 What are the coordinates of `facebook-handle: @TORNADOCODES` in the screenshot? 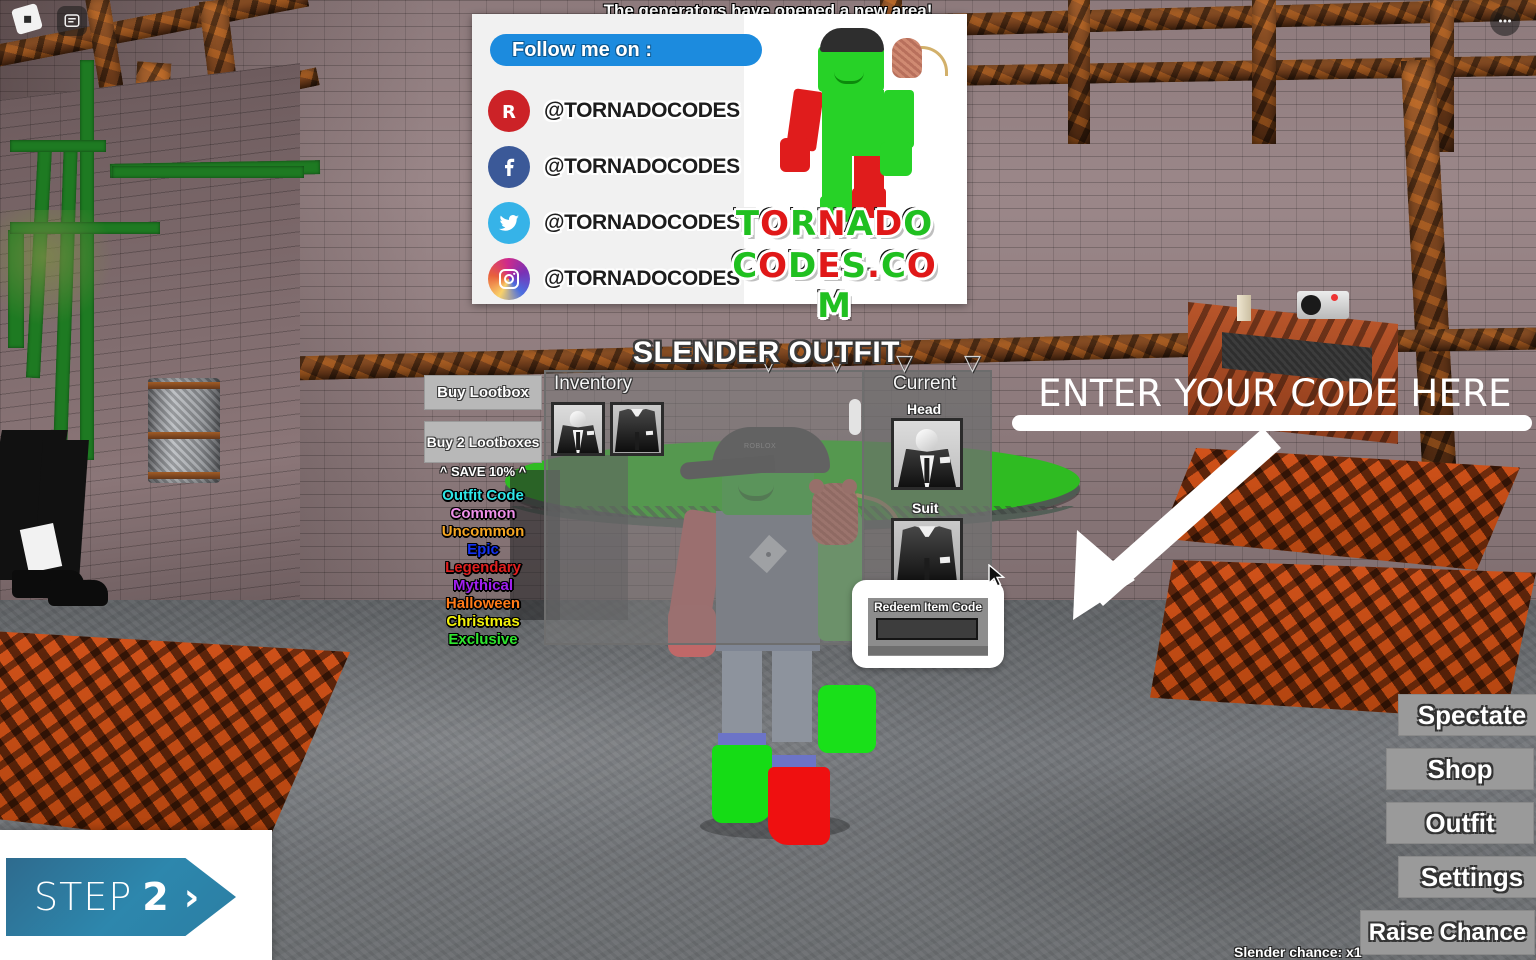 It's located at (642, 166).